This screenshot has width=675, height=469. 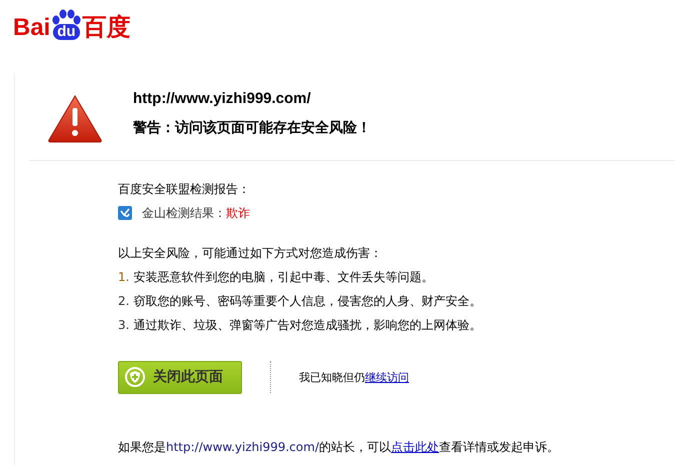 I want to click on risk-item: 2. 窃取您的账号、密码等重要个人信息，侵害您的人身、财产安全。, so click(x=300, y=301).